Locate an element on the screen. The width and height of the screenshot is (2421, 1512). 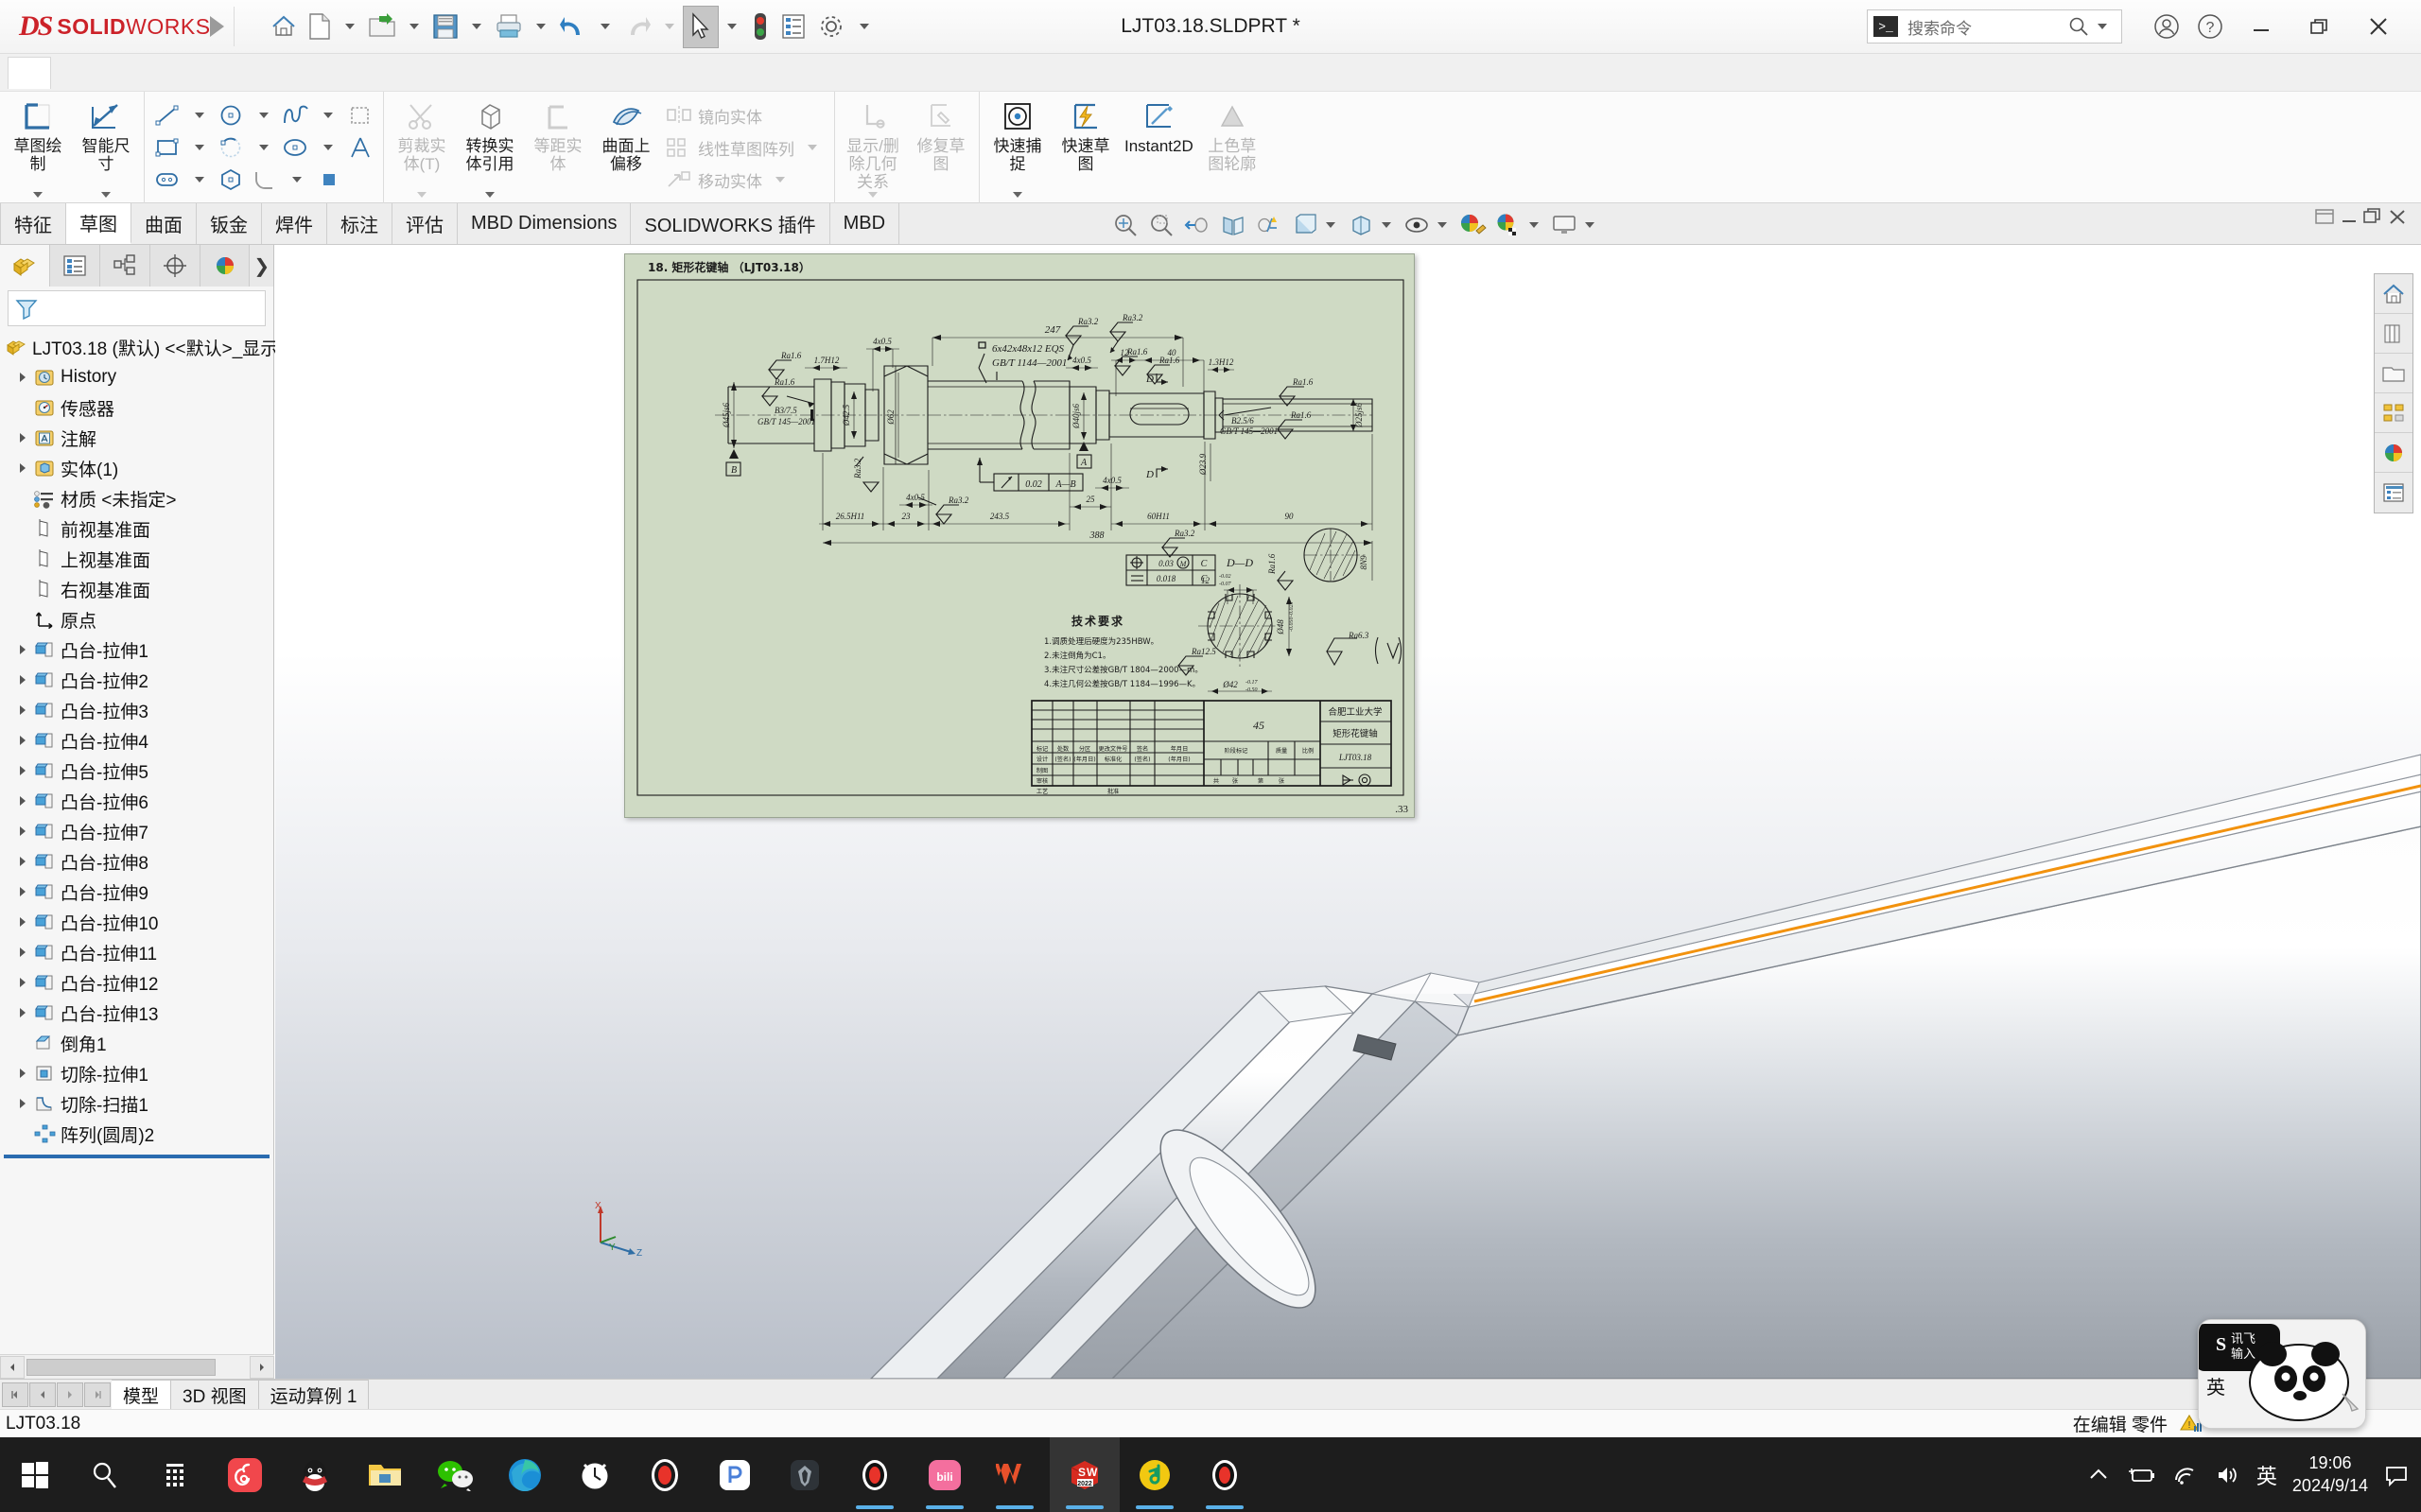
shaded-sketch-contours-command: 上色草图轮廓 is located at coordinates (1232, 147).